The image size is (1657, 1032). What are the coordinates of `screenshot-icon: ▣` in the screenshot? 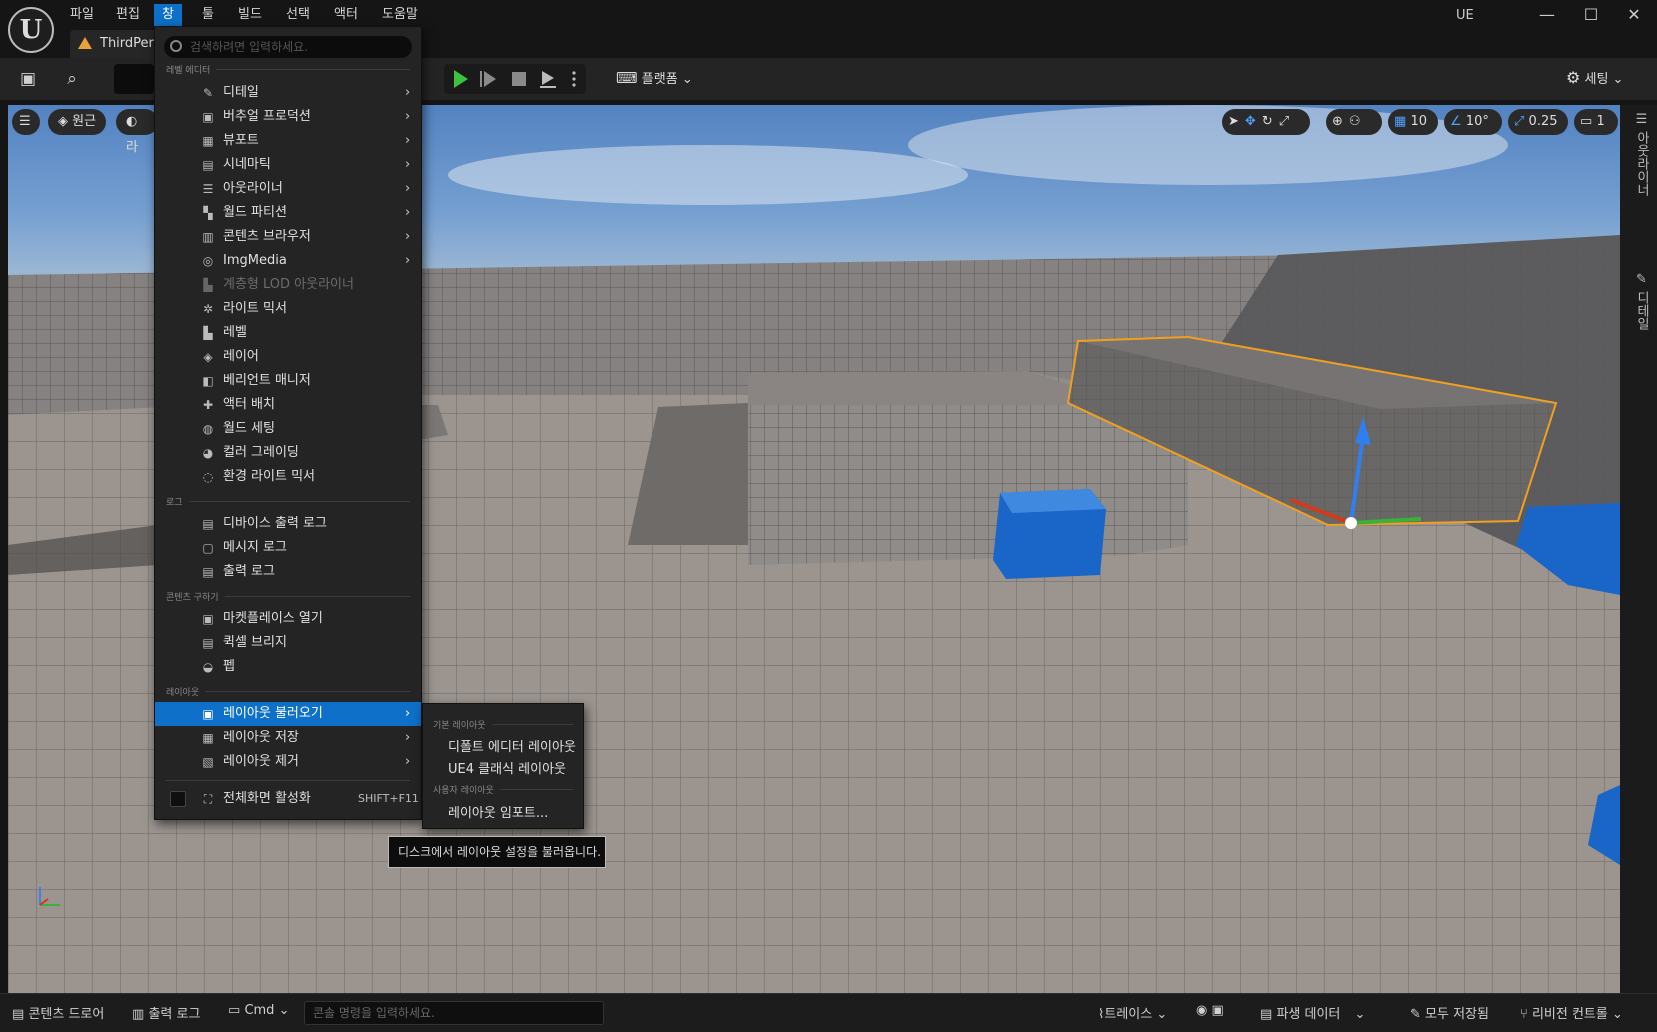 It's located at (1217, 1010).